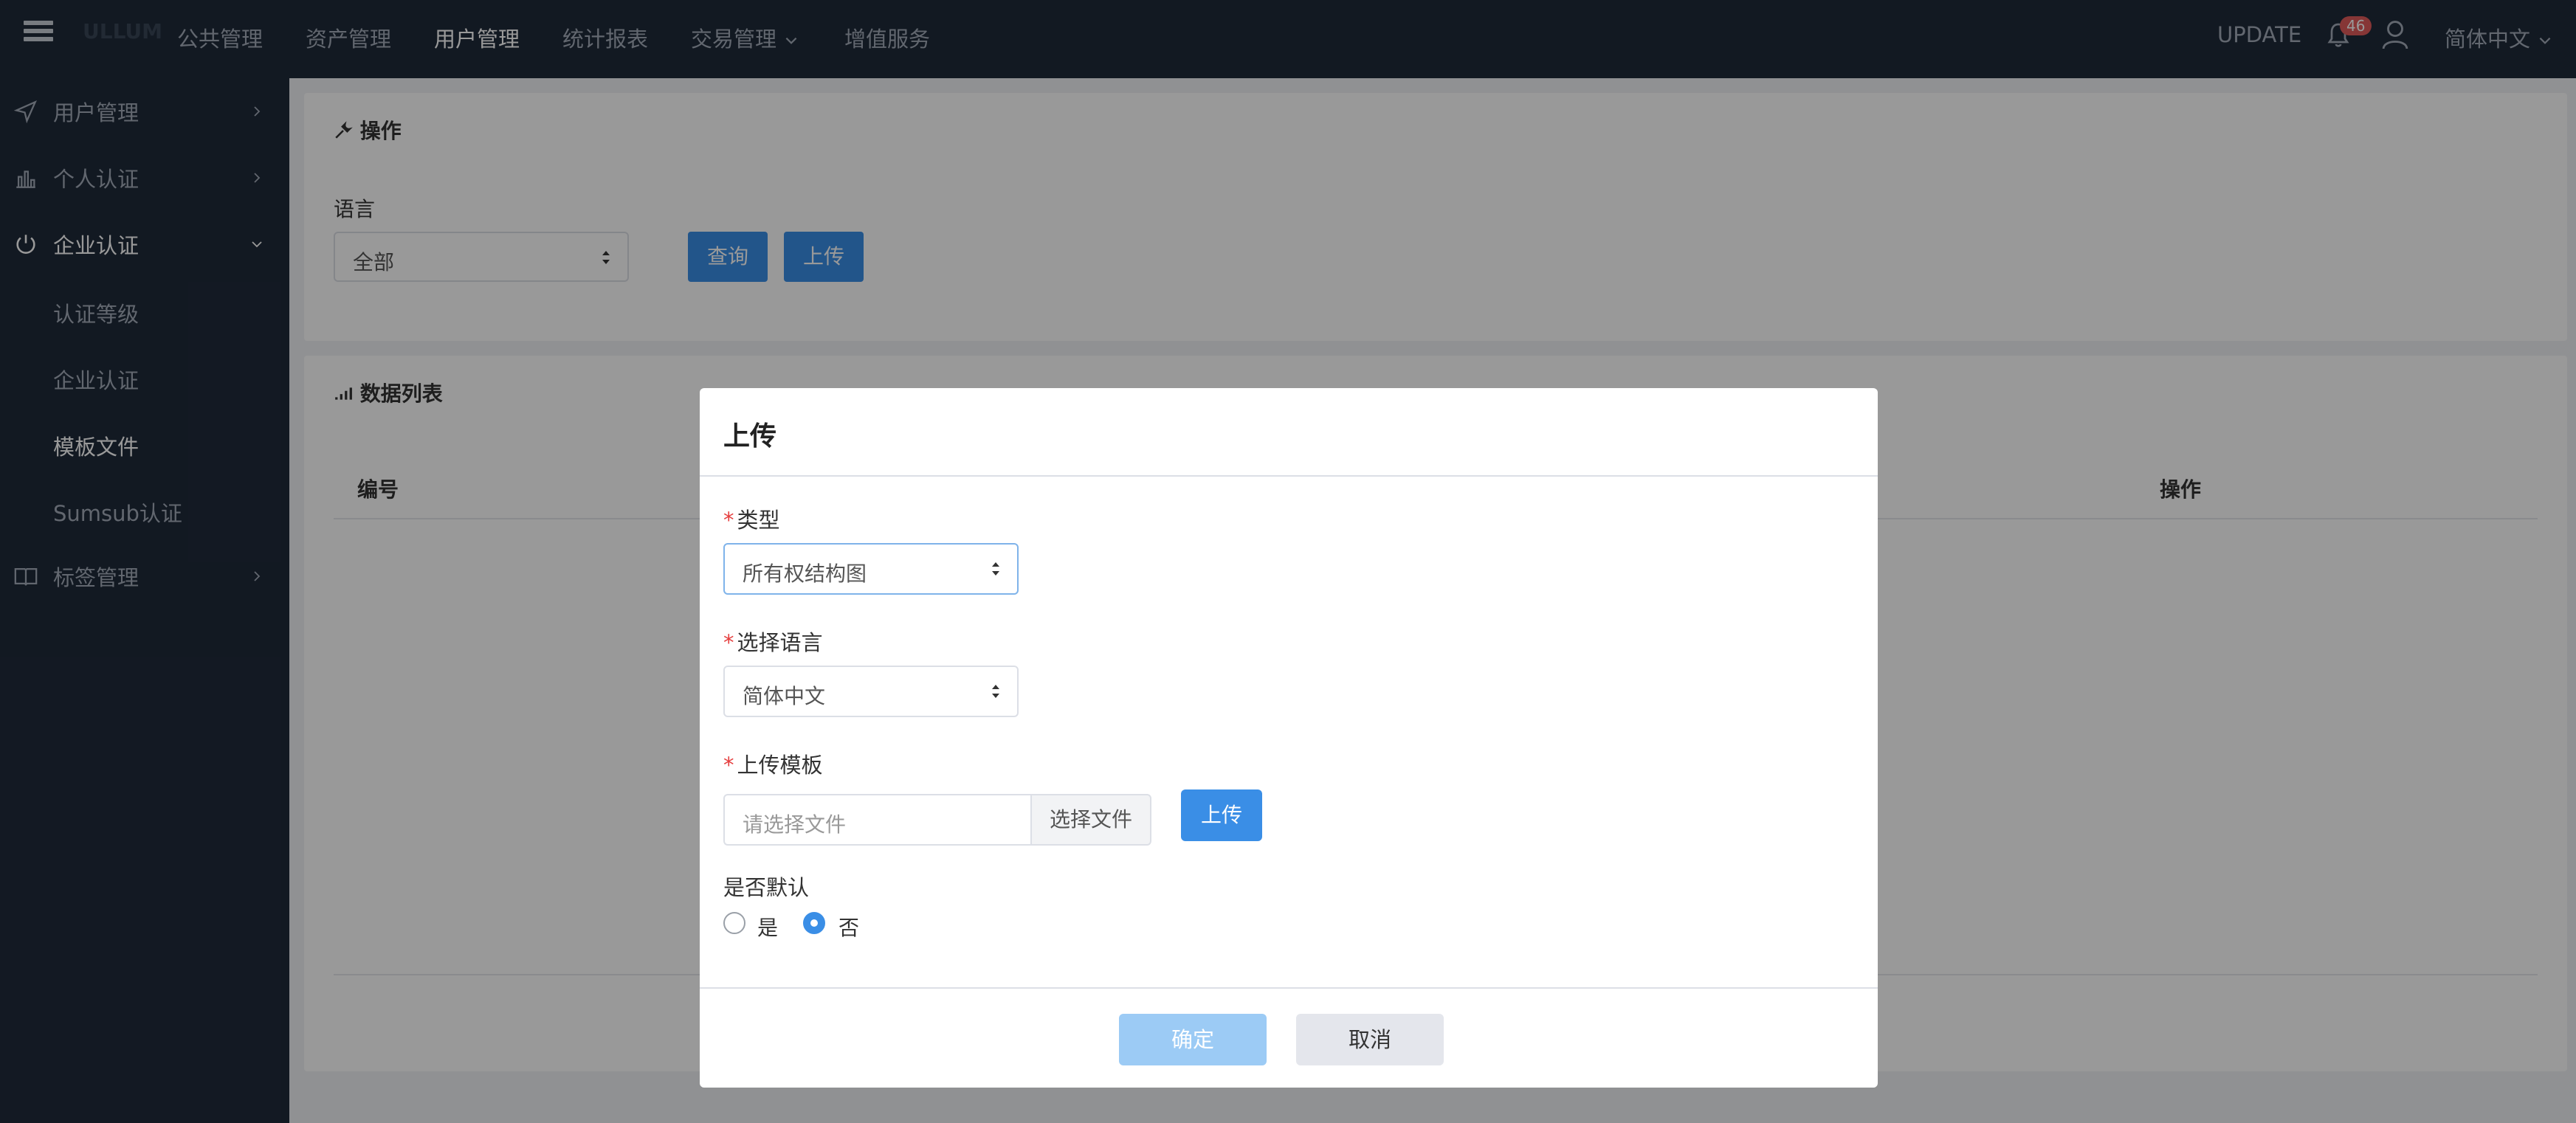  What do you see at coordinates (780, 765) in the screenshot?
I see `template-field-label-text: 上传模板` at bounding box center [780, 765].